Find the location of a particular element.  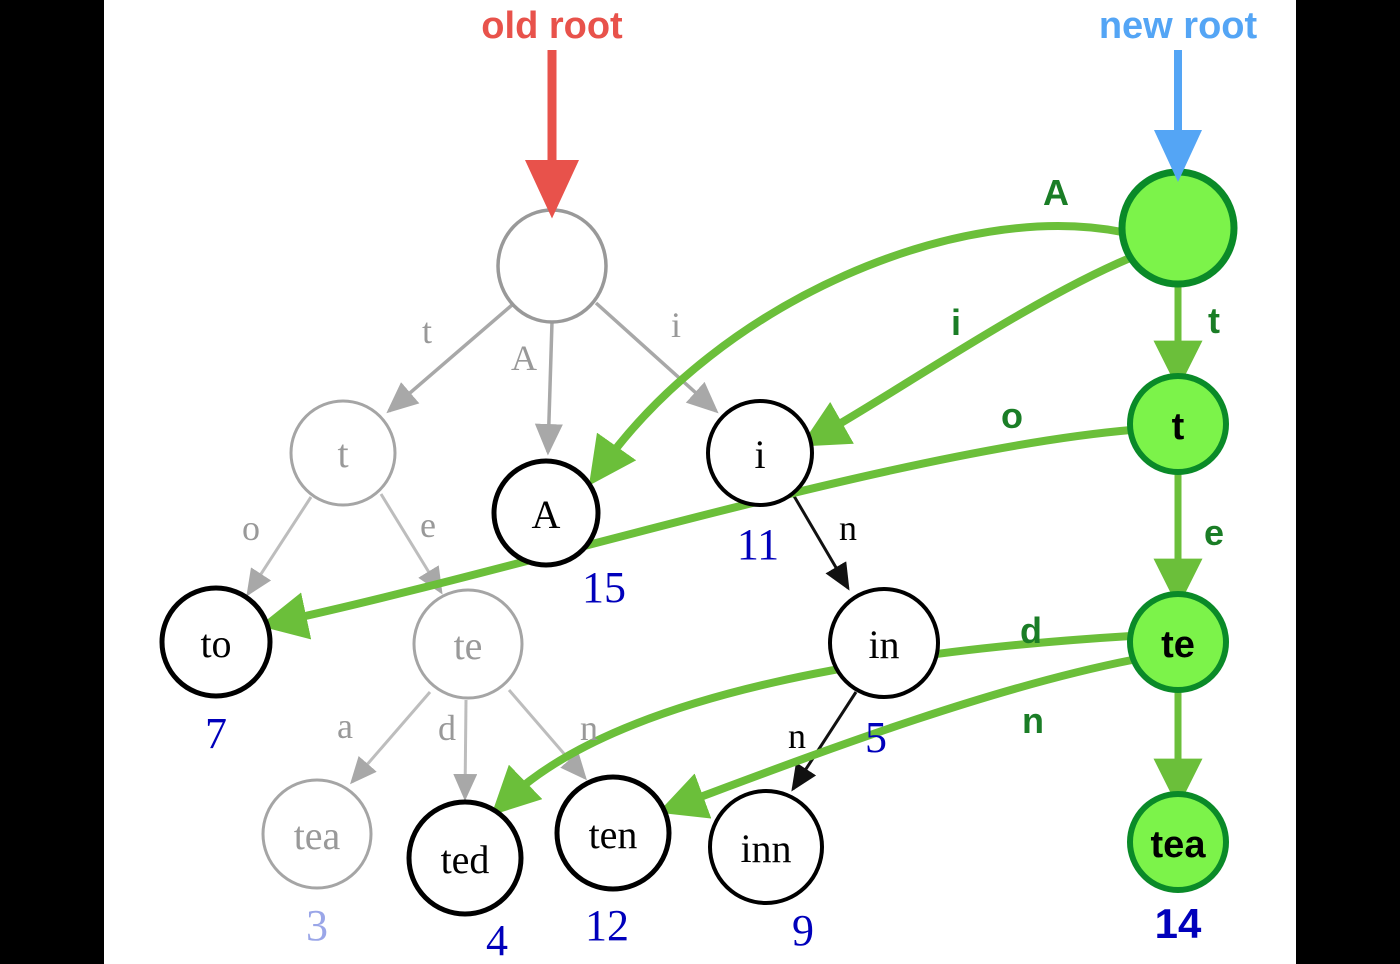

count-tea: 3 is located at coordinates (317, 925).